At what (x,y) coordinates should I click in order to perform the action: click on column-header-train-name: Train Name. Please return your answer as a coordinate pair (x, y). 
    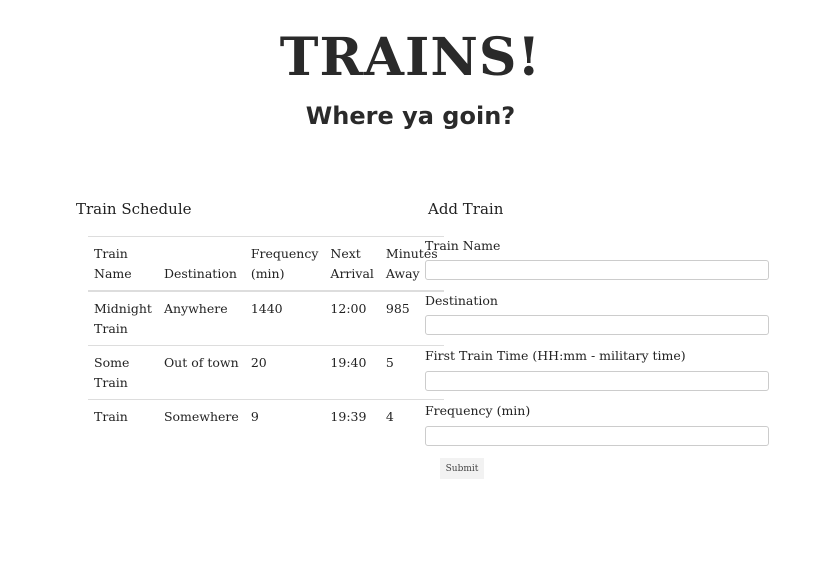
    Looking at the image, I should click on (123, 264).